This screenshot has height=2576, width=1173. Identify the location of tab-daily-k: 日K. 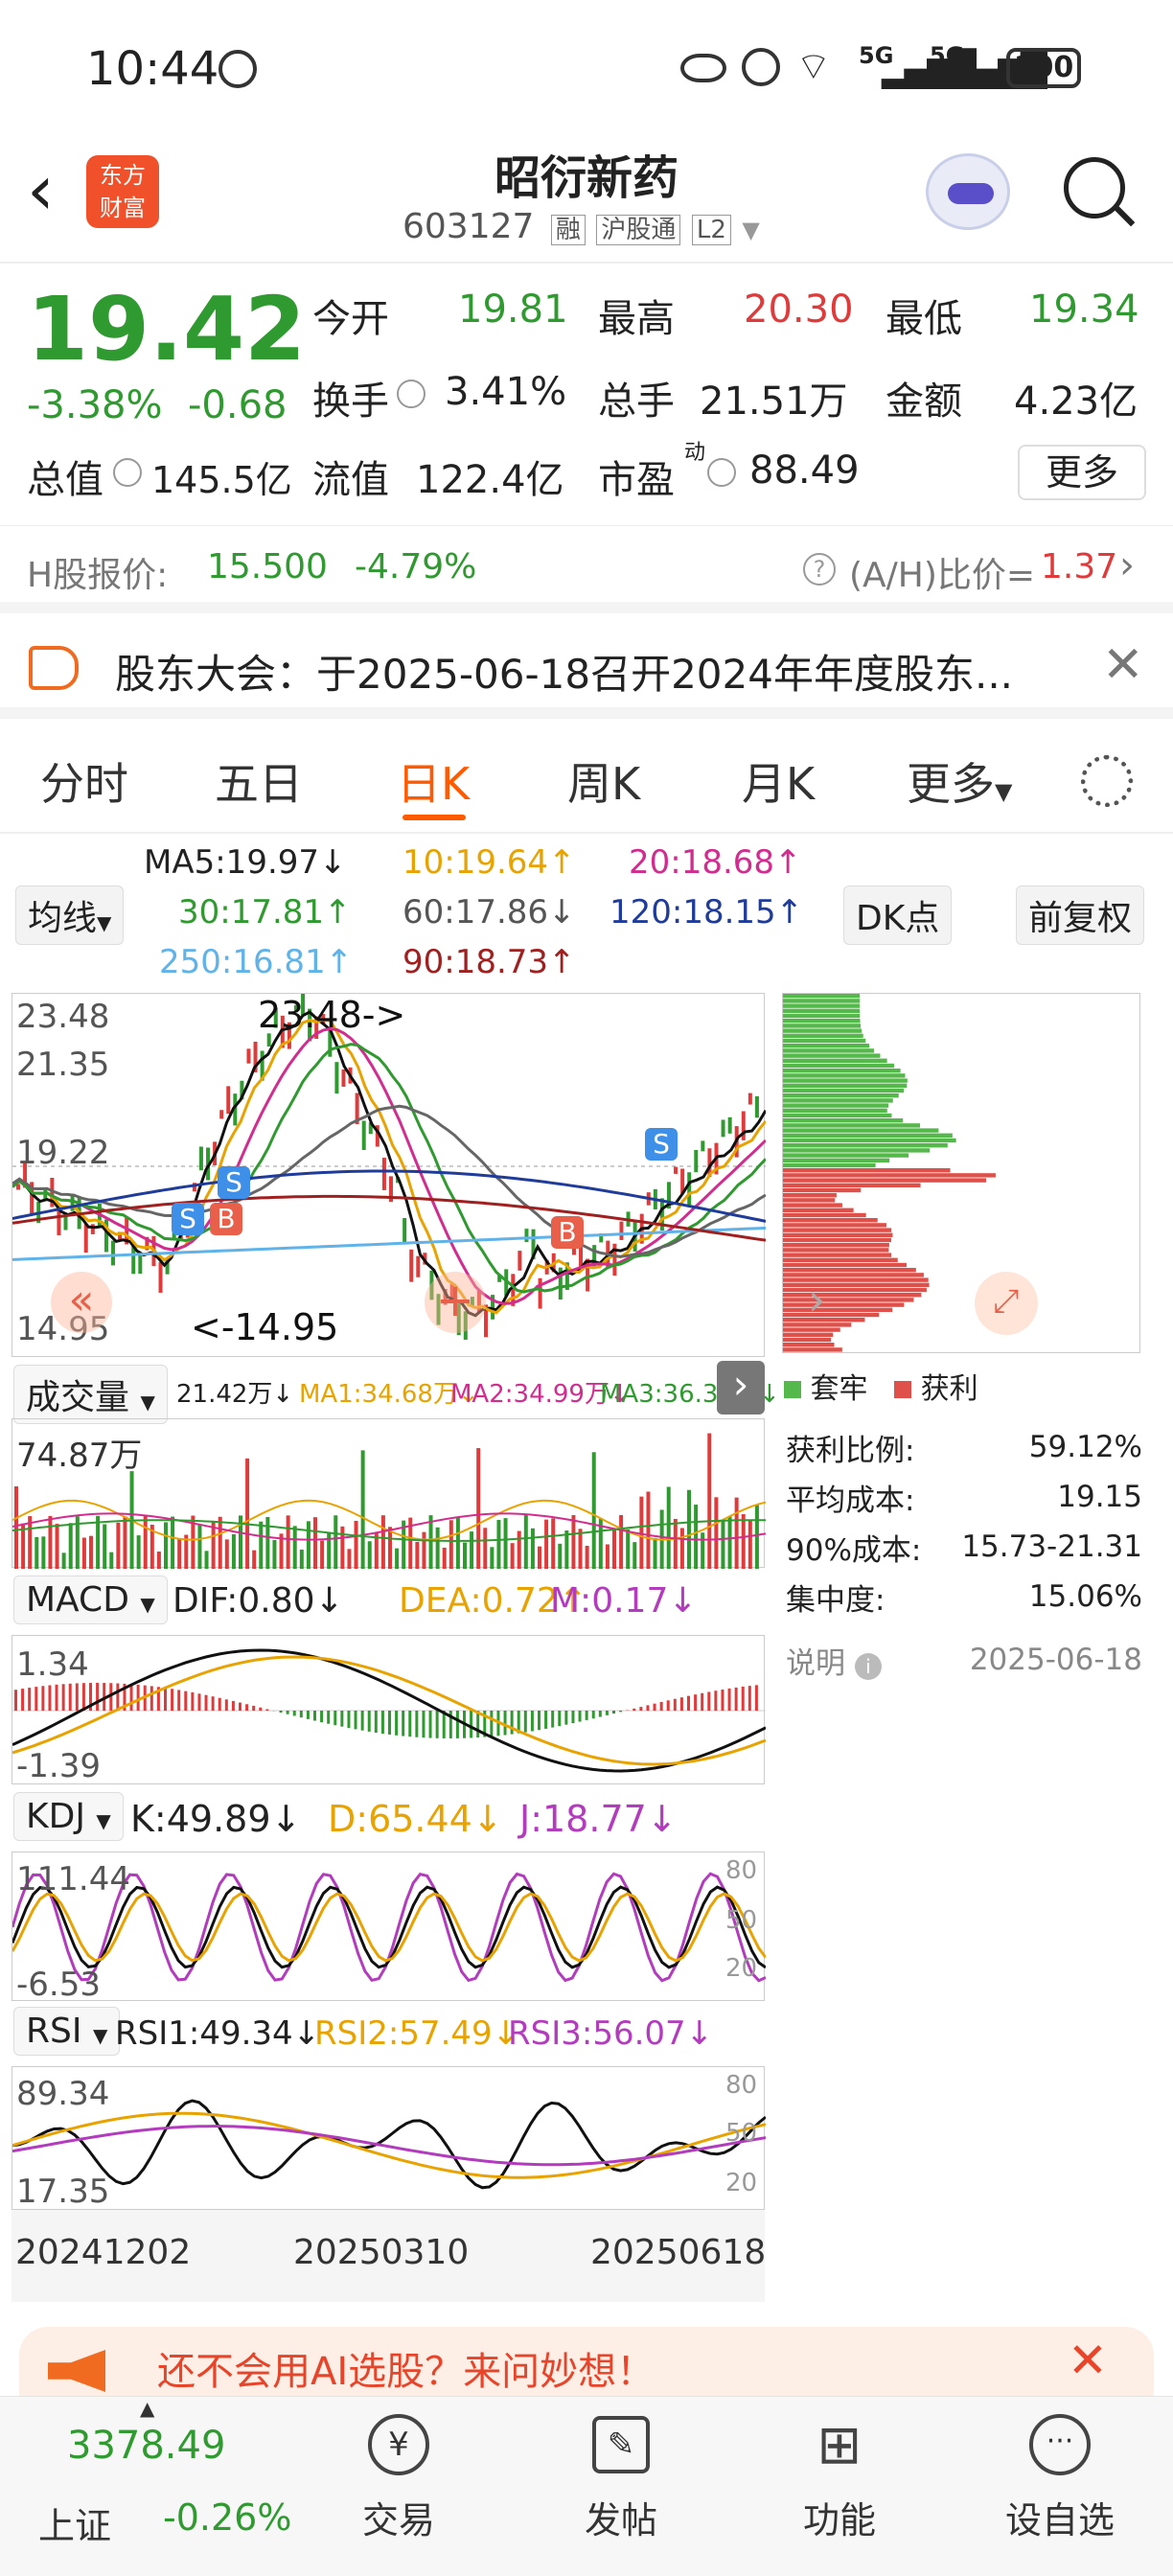
(433, 781).